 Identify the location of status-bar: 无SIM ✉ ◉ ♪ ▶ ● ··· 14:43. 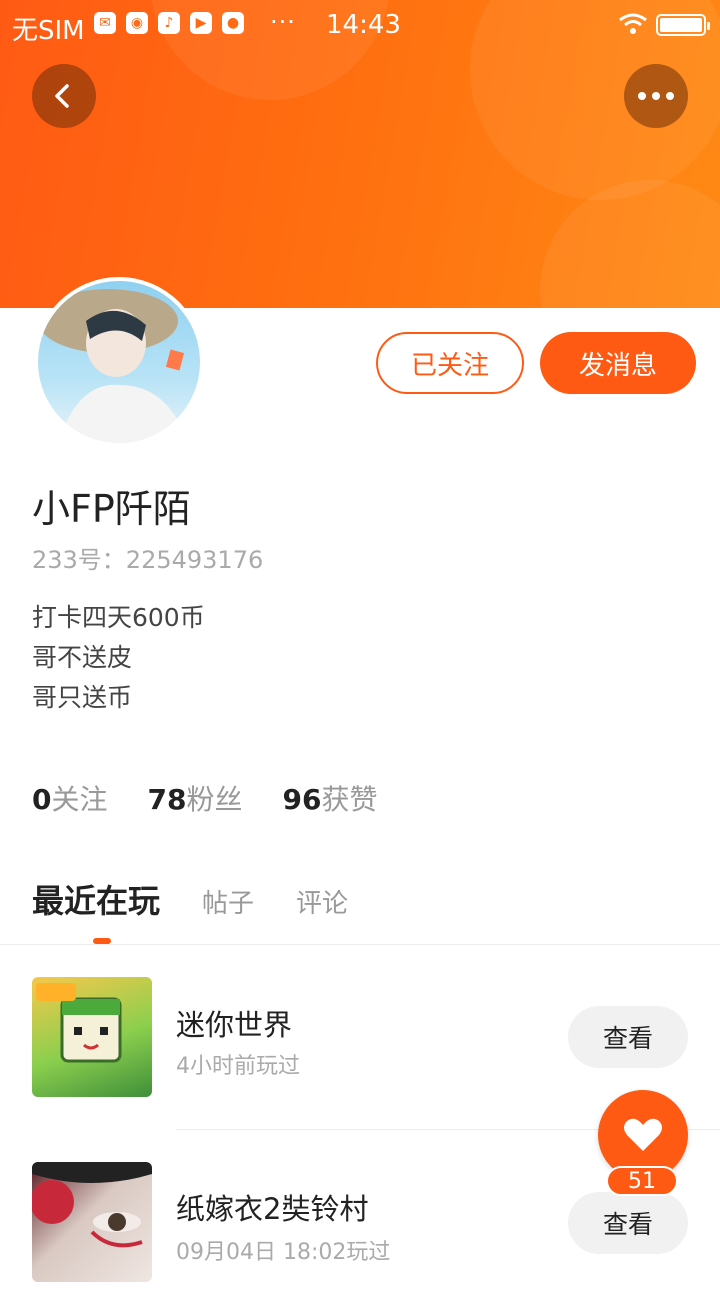
(360, 26).